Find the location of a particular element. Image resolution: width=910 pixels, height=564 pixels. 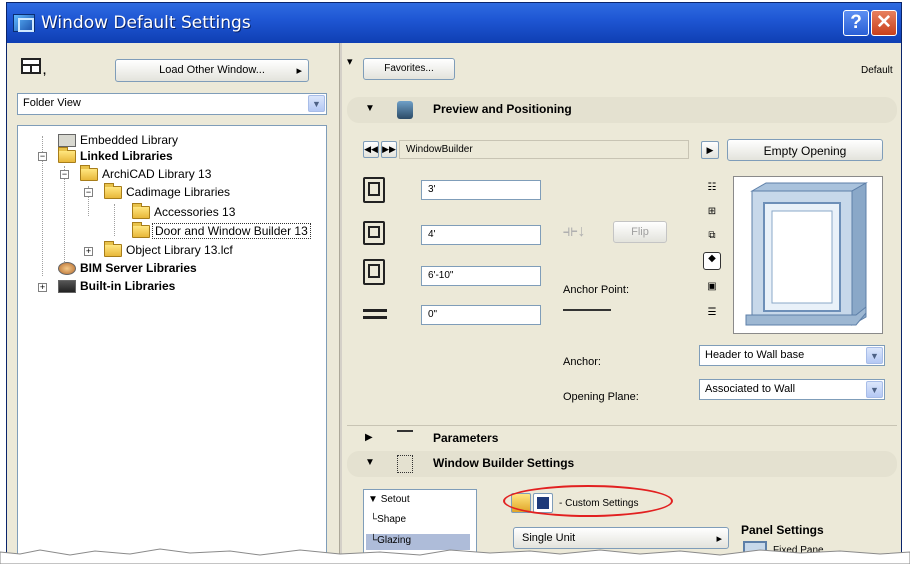

flip-label: Flip is located at coordinates (640, 232).